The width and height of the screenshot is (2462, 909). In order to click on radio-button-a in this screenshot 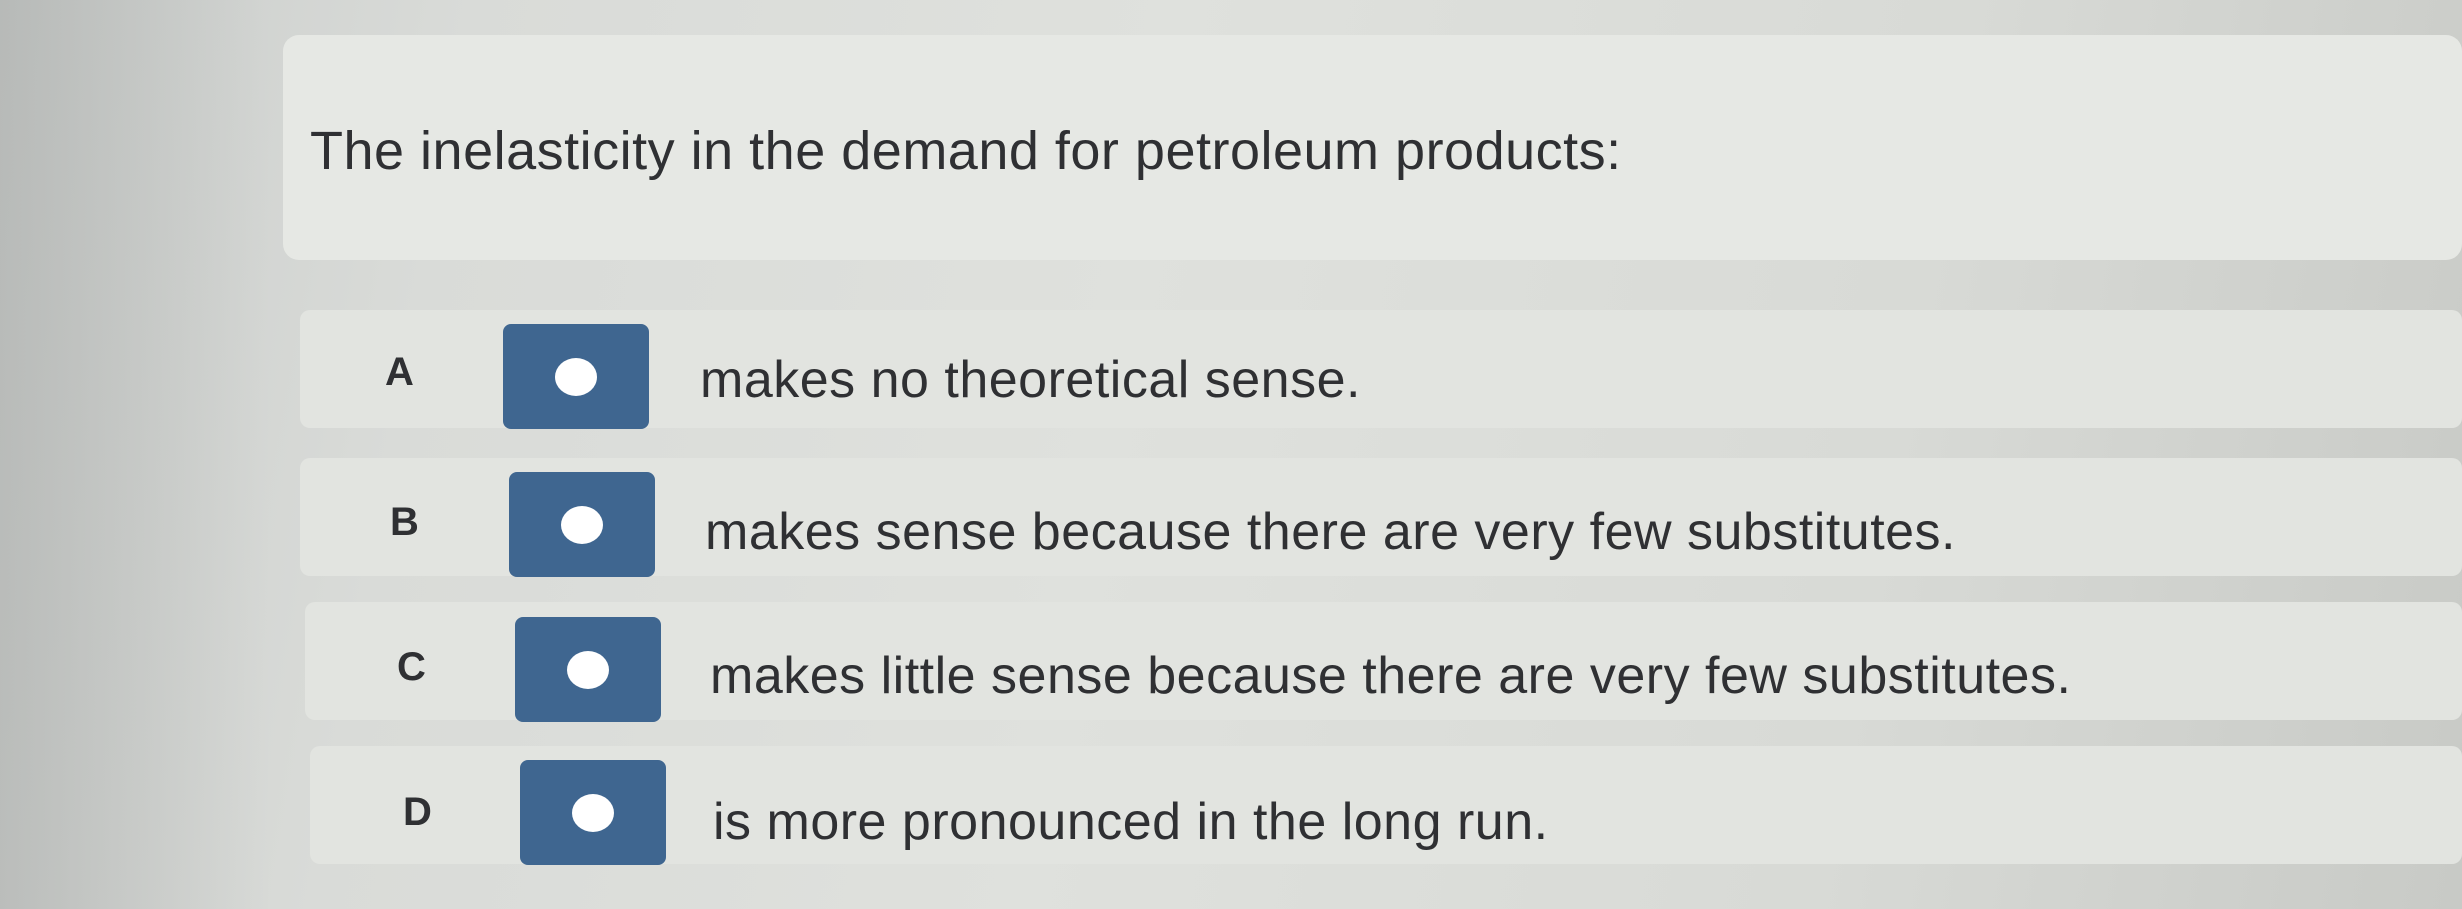, I will do `click(576, 376)`.